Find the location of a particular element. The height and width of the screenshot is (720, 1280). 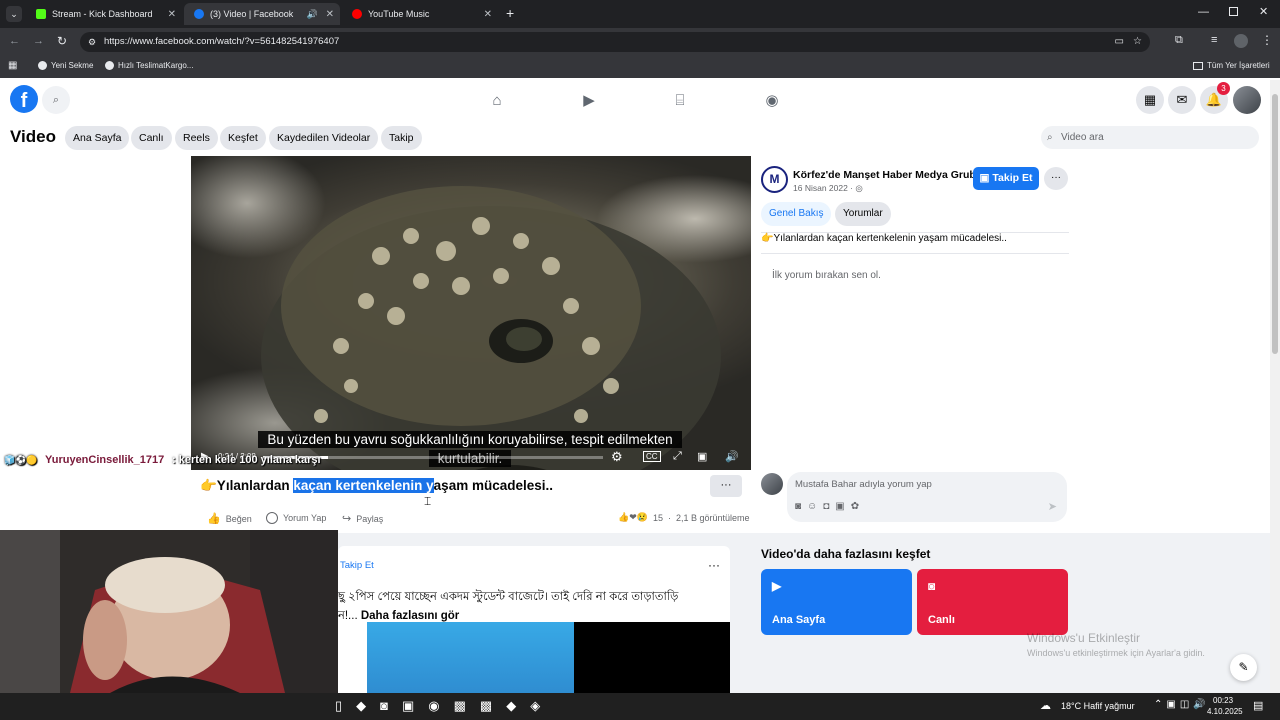

views-count: 2,1 B görüntüleme is located at coordinates (712, 517).